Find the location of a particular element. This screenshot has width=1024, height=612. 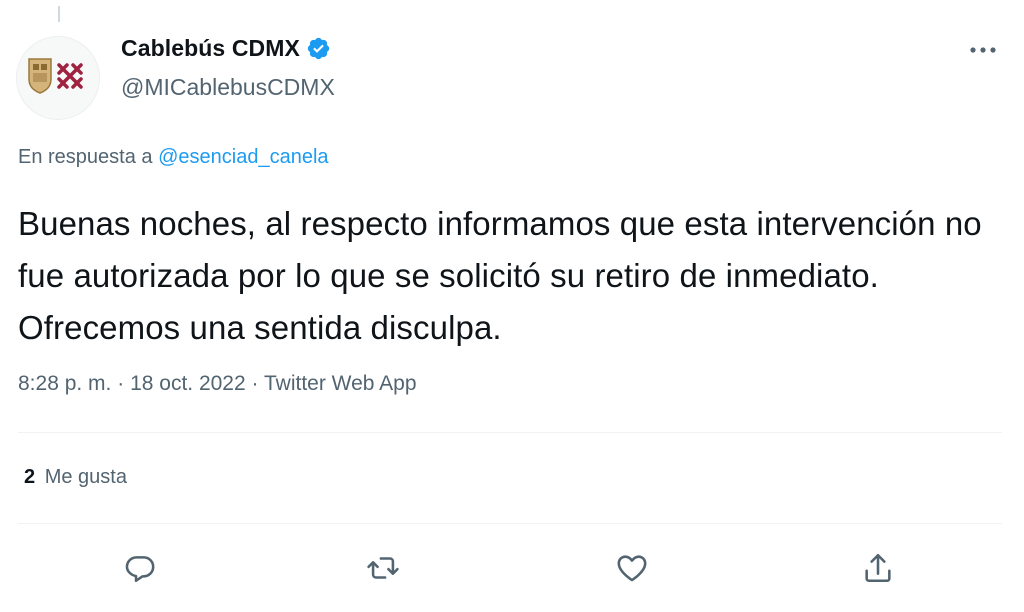

reply-context: En respuesta a @esenciad_canela is located at coordinates (173, 157).